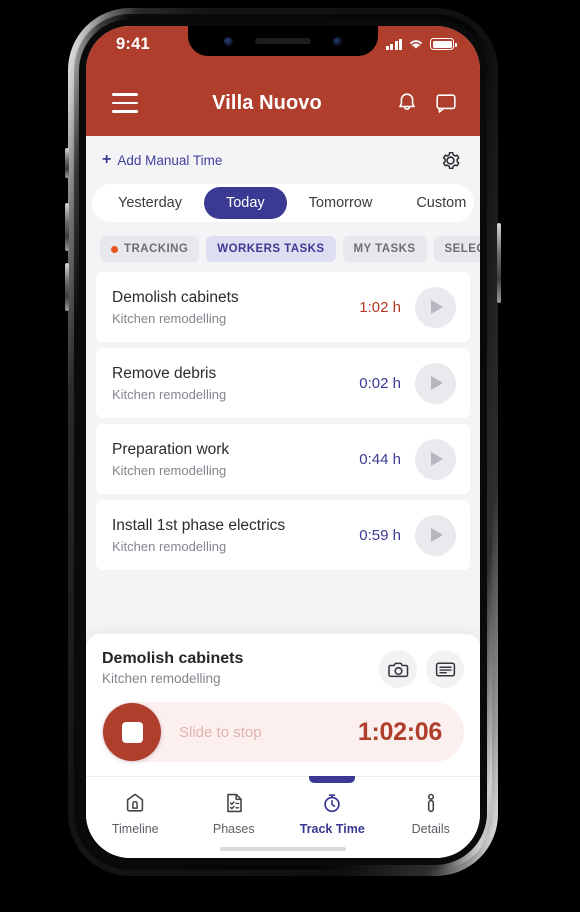 Image resolution: width=580 pixels, height=912 pixels. I want to click on stopwatch-icon, so click(332, 803).